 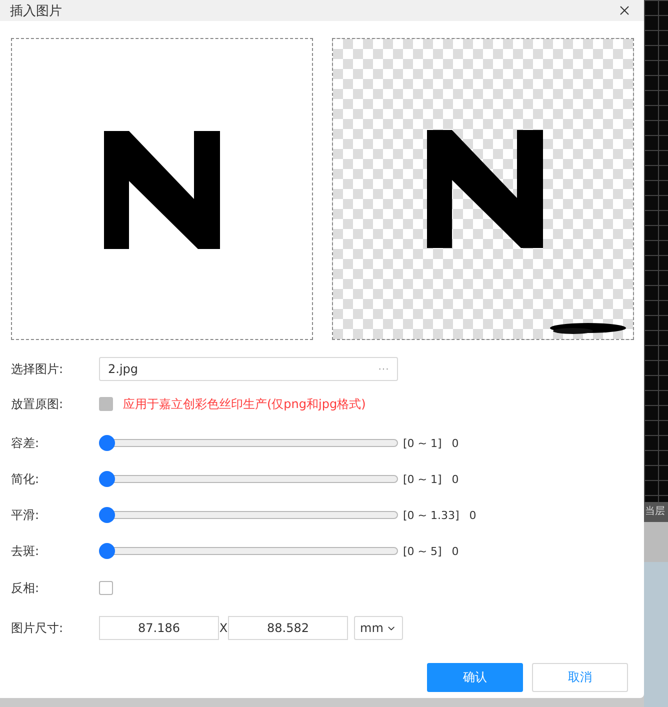 I want to click on separator-text: X, so click(x=223, y=628).